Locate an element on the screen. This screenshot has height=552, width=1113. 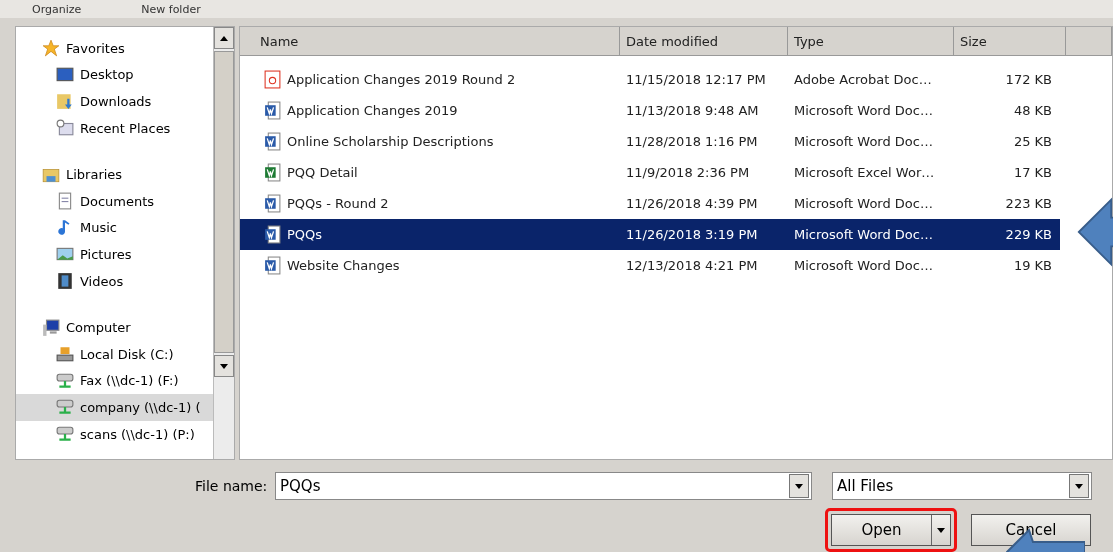
file-type-dropdown: All Files is located at coordinates (962, 486).